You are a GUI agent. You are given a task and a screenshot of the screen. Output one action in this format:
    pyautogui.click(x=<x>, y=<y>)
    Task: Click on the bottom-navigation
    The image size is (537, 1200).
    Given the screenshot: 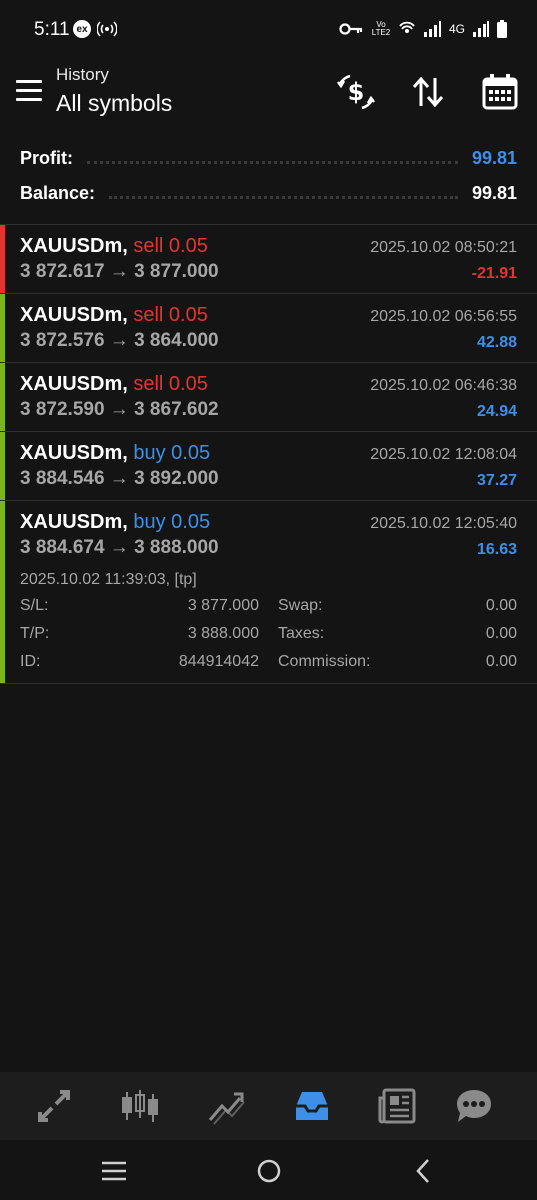 What is the action you would take?
    pyautogui.click(x=268, y=1106)
    